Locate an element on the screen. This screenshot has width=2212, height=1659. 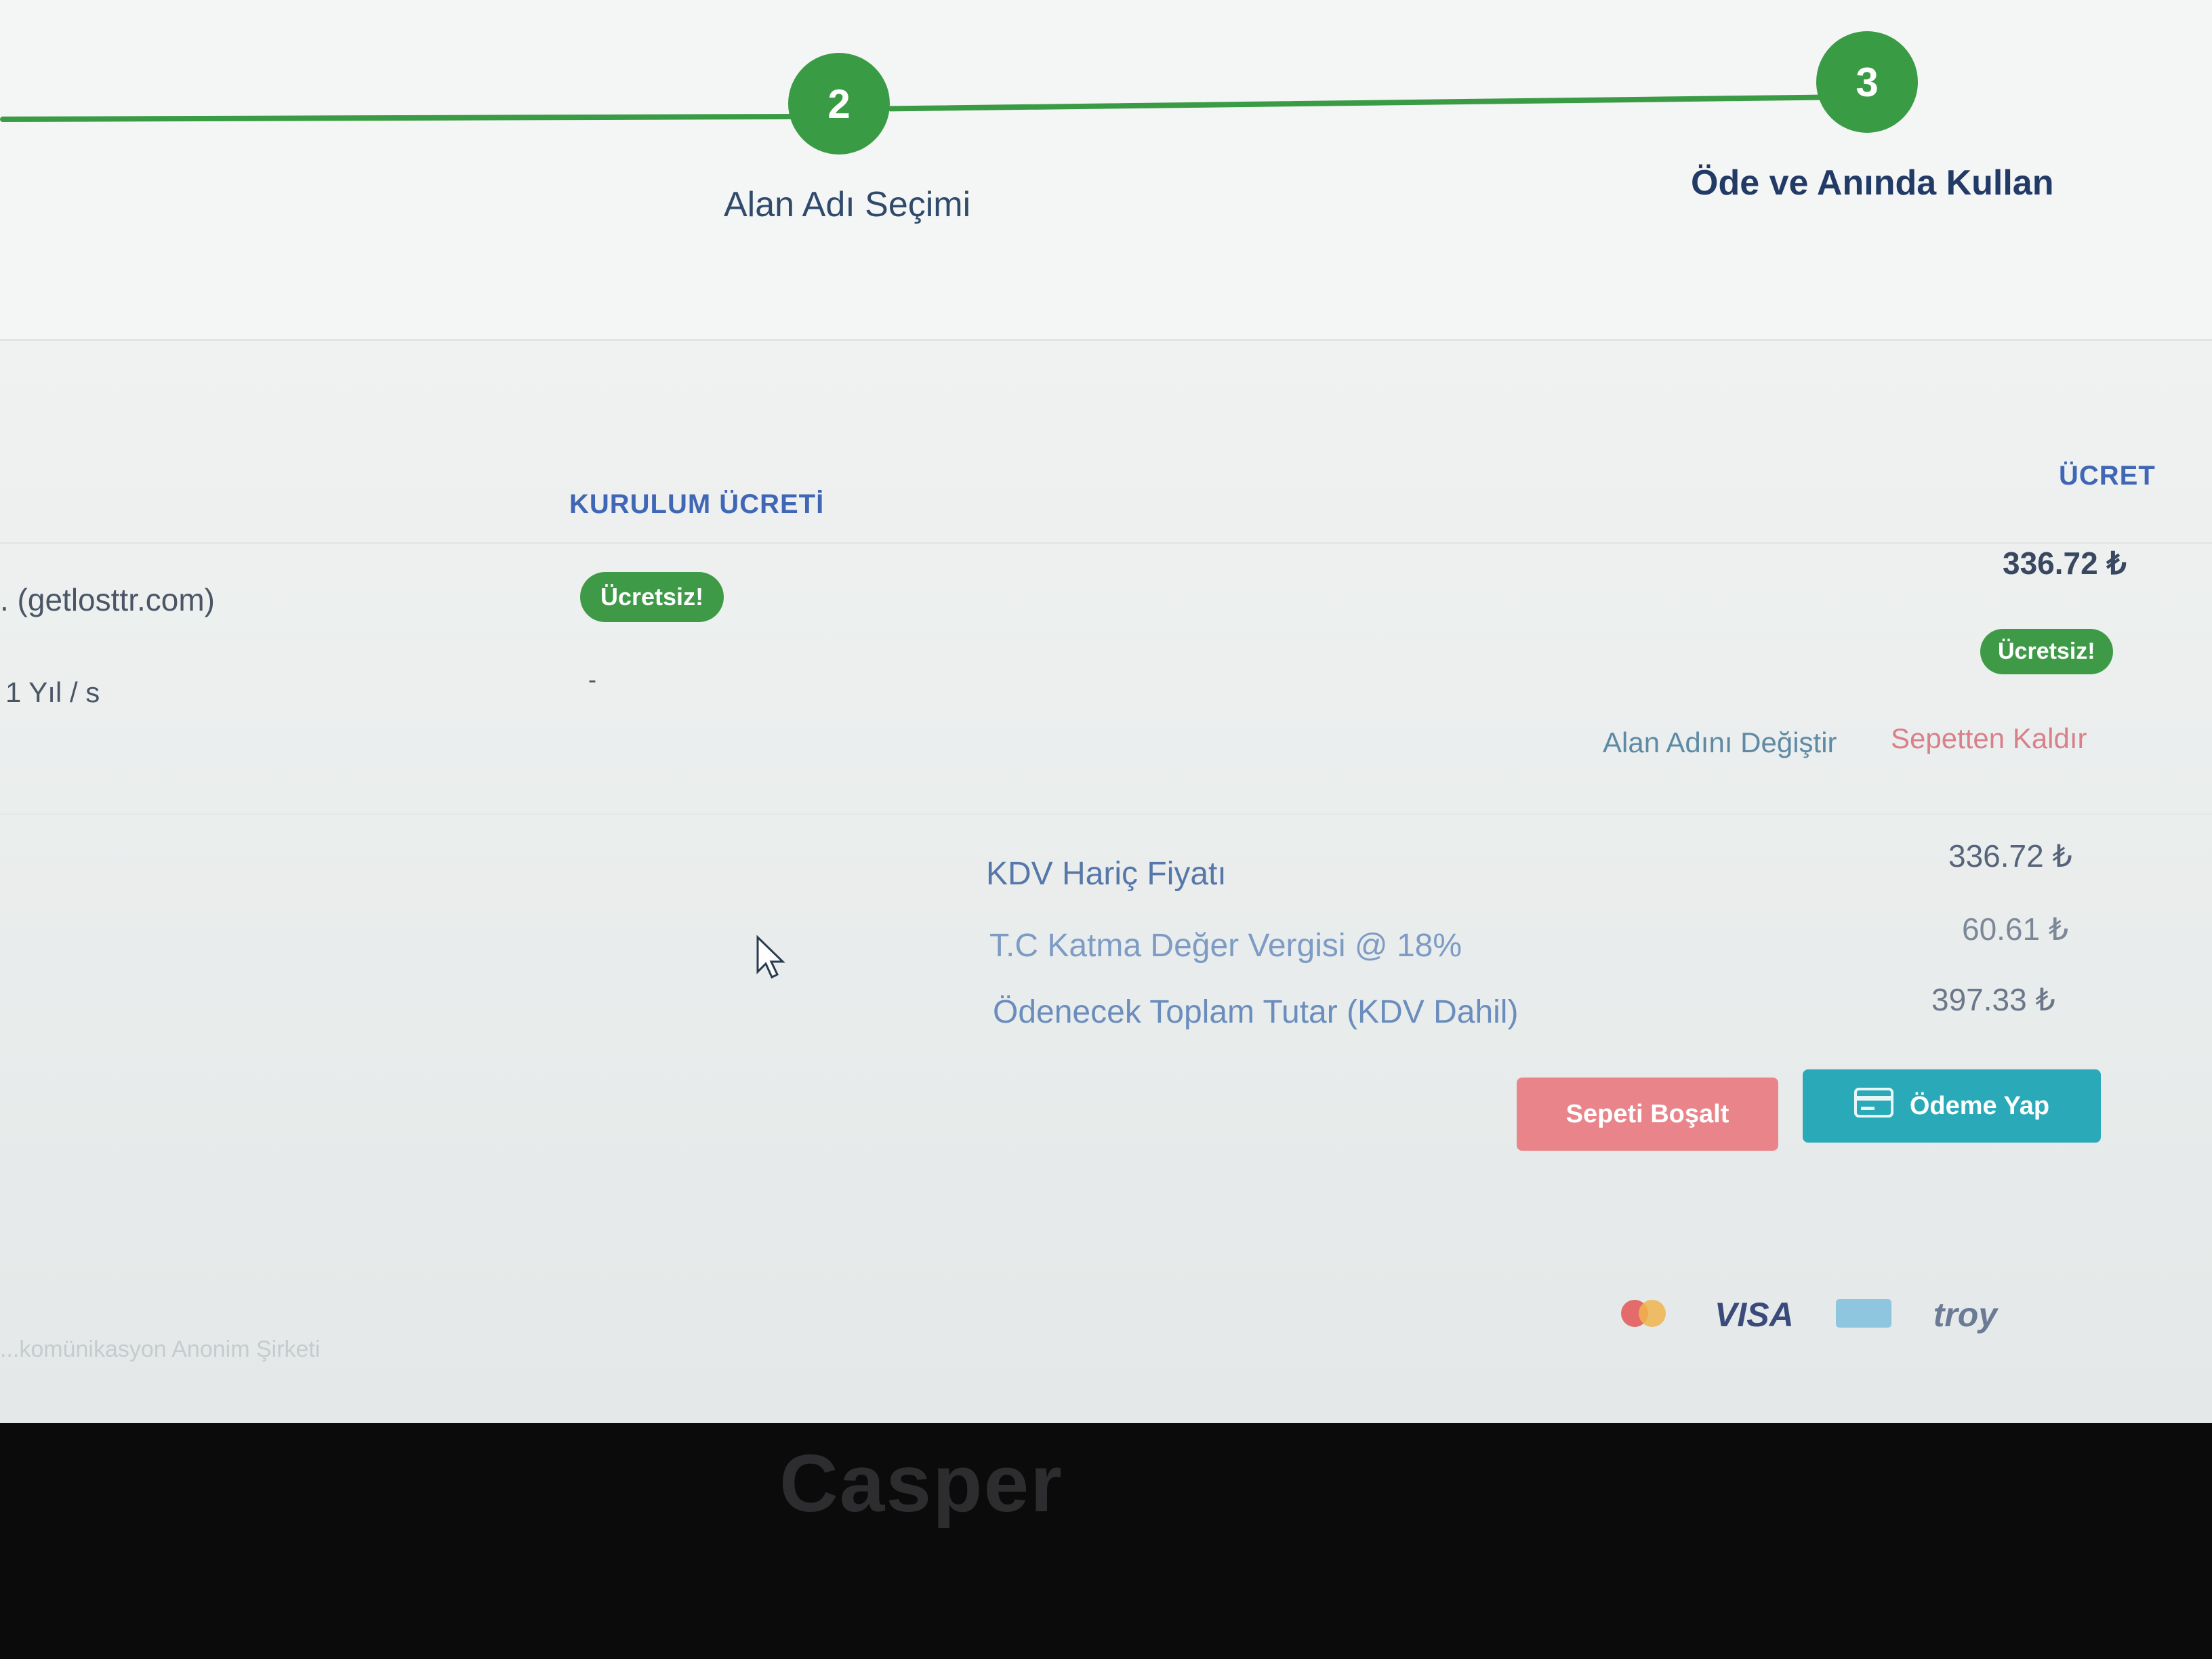
setup-dash: - is located at coordinates (592, 679).